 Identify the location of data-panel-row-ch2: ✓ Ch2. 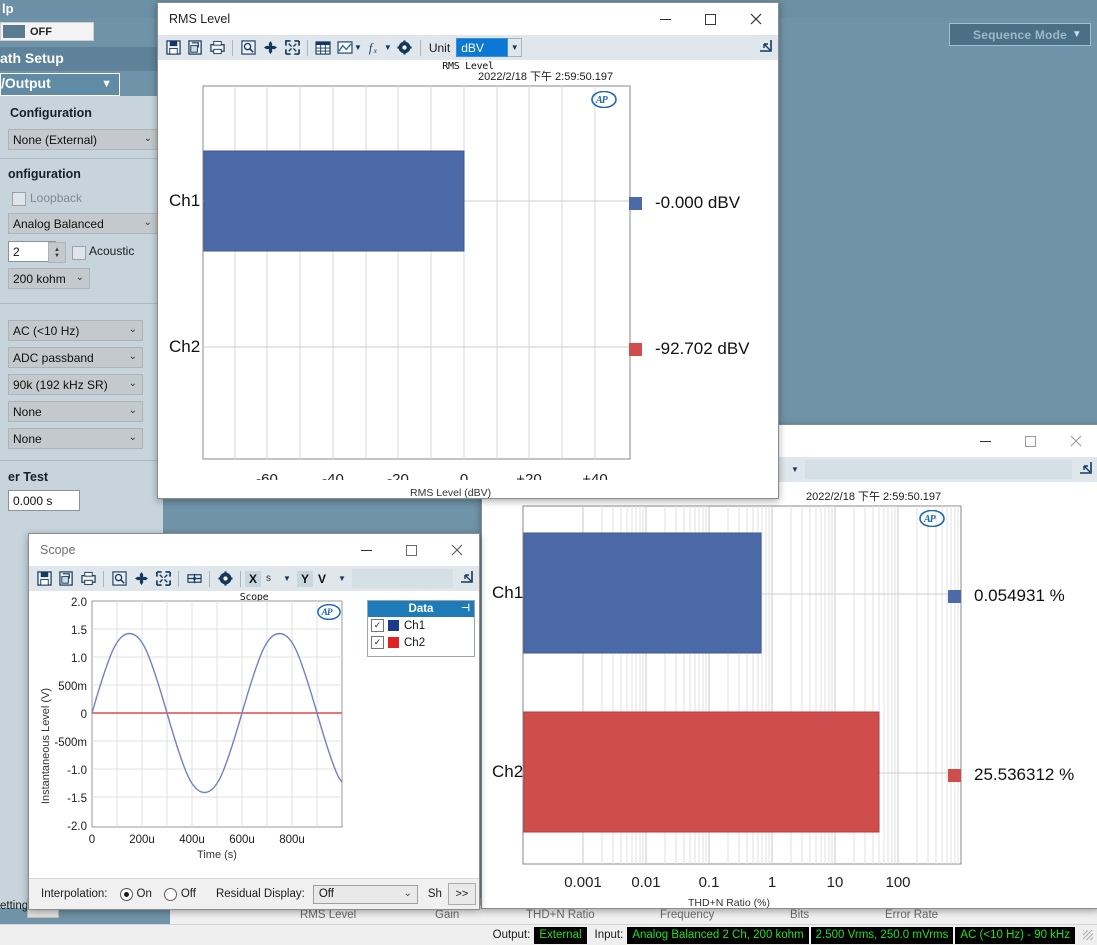
(421, 642).